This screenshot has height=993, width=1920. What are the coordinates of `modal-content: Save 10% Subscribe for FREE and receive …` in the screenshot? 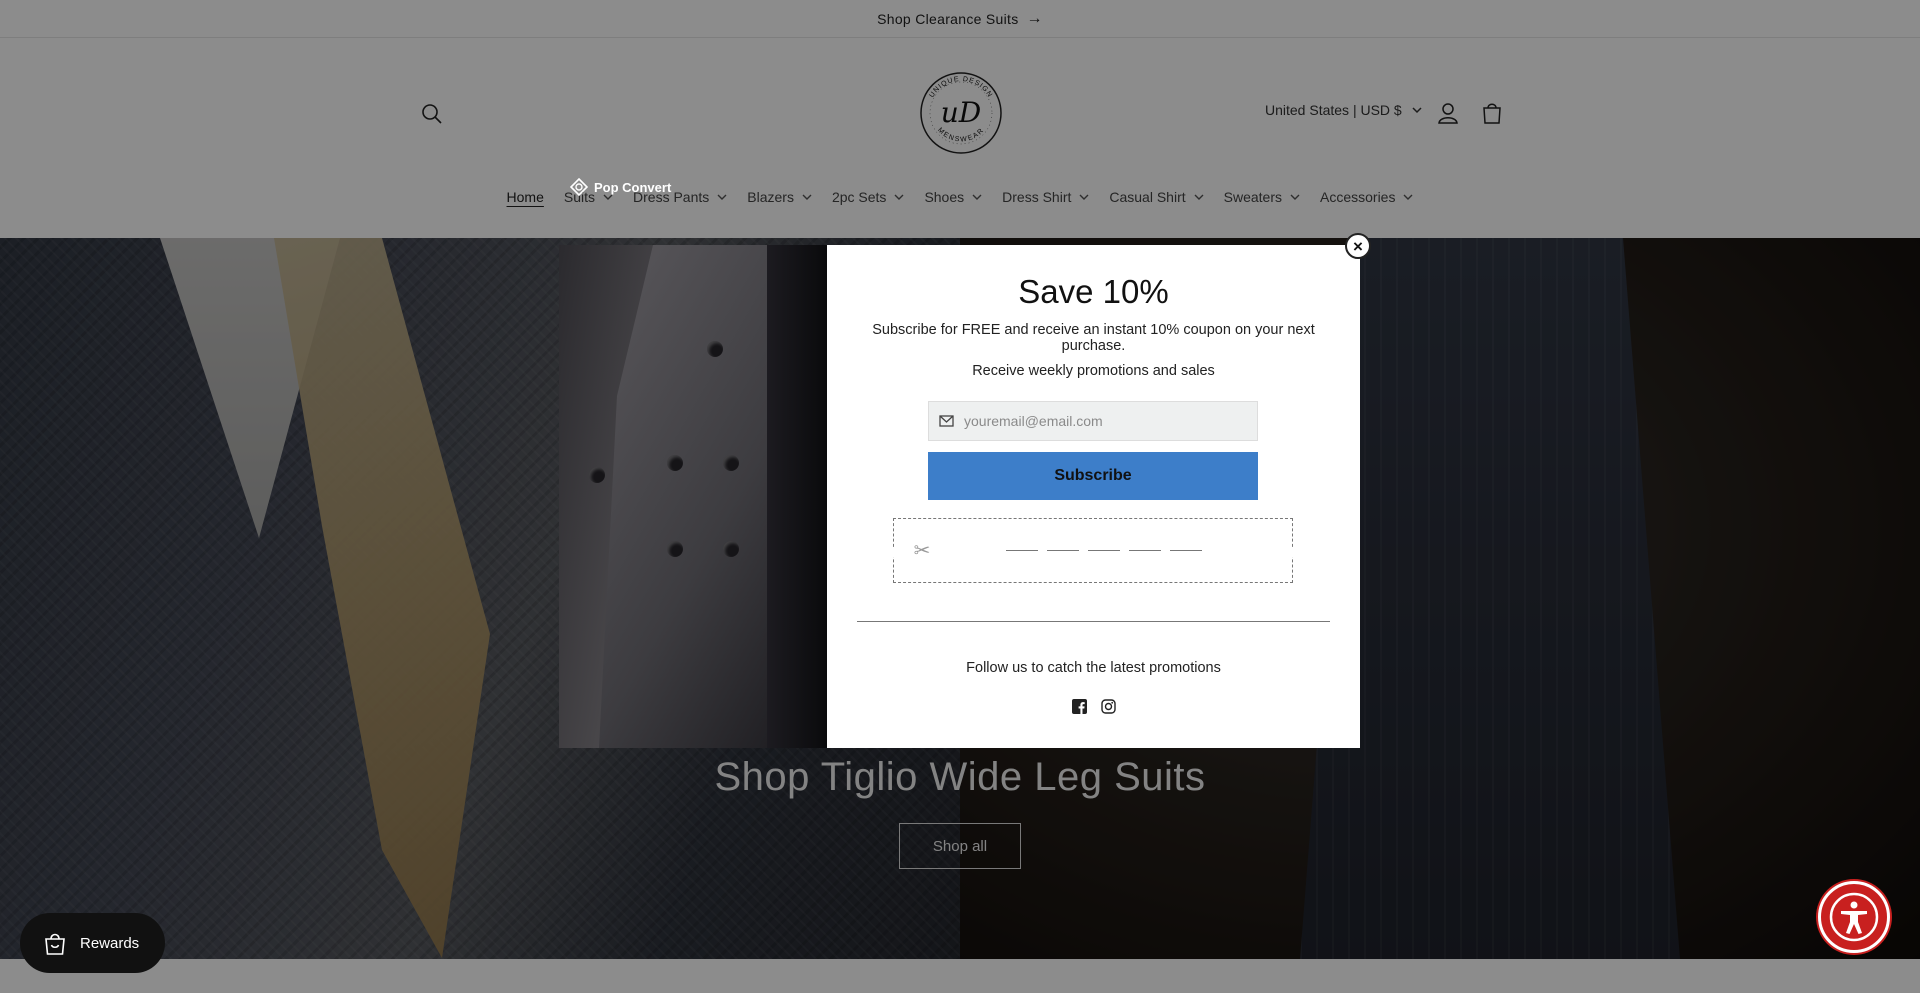 It's located at (1093, 496).